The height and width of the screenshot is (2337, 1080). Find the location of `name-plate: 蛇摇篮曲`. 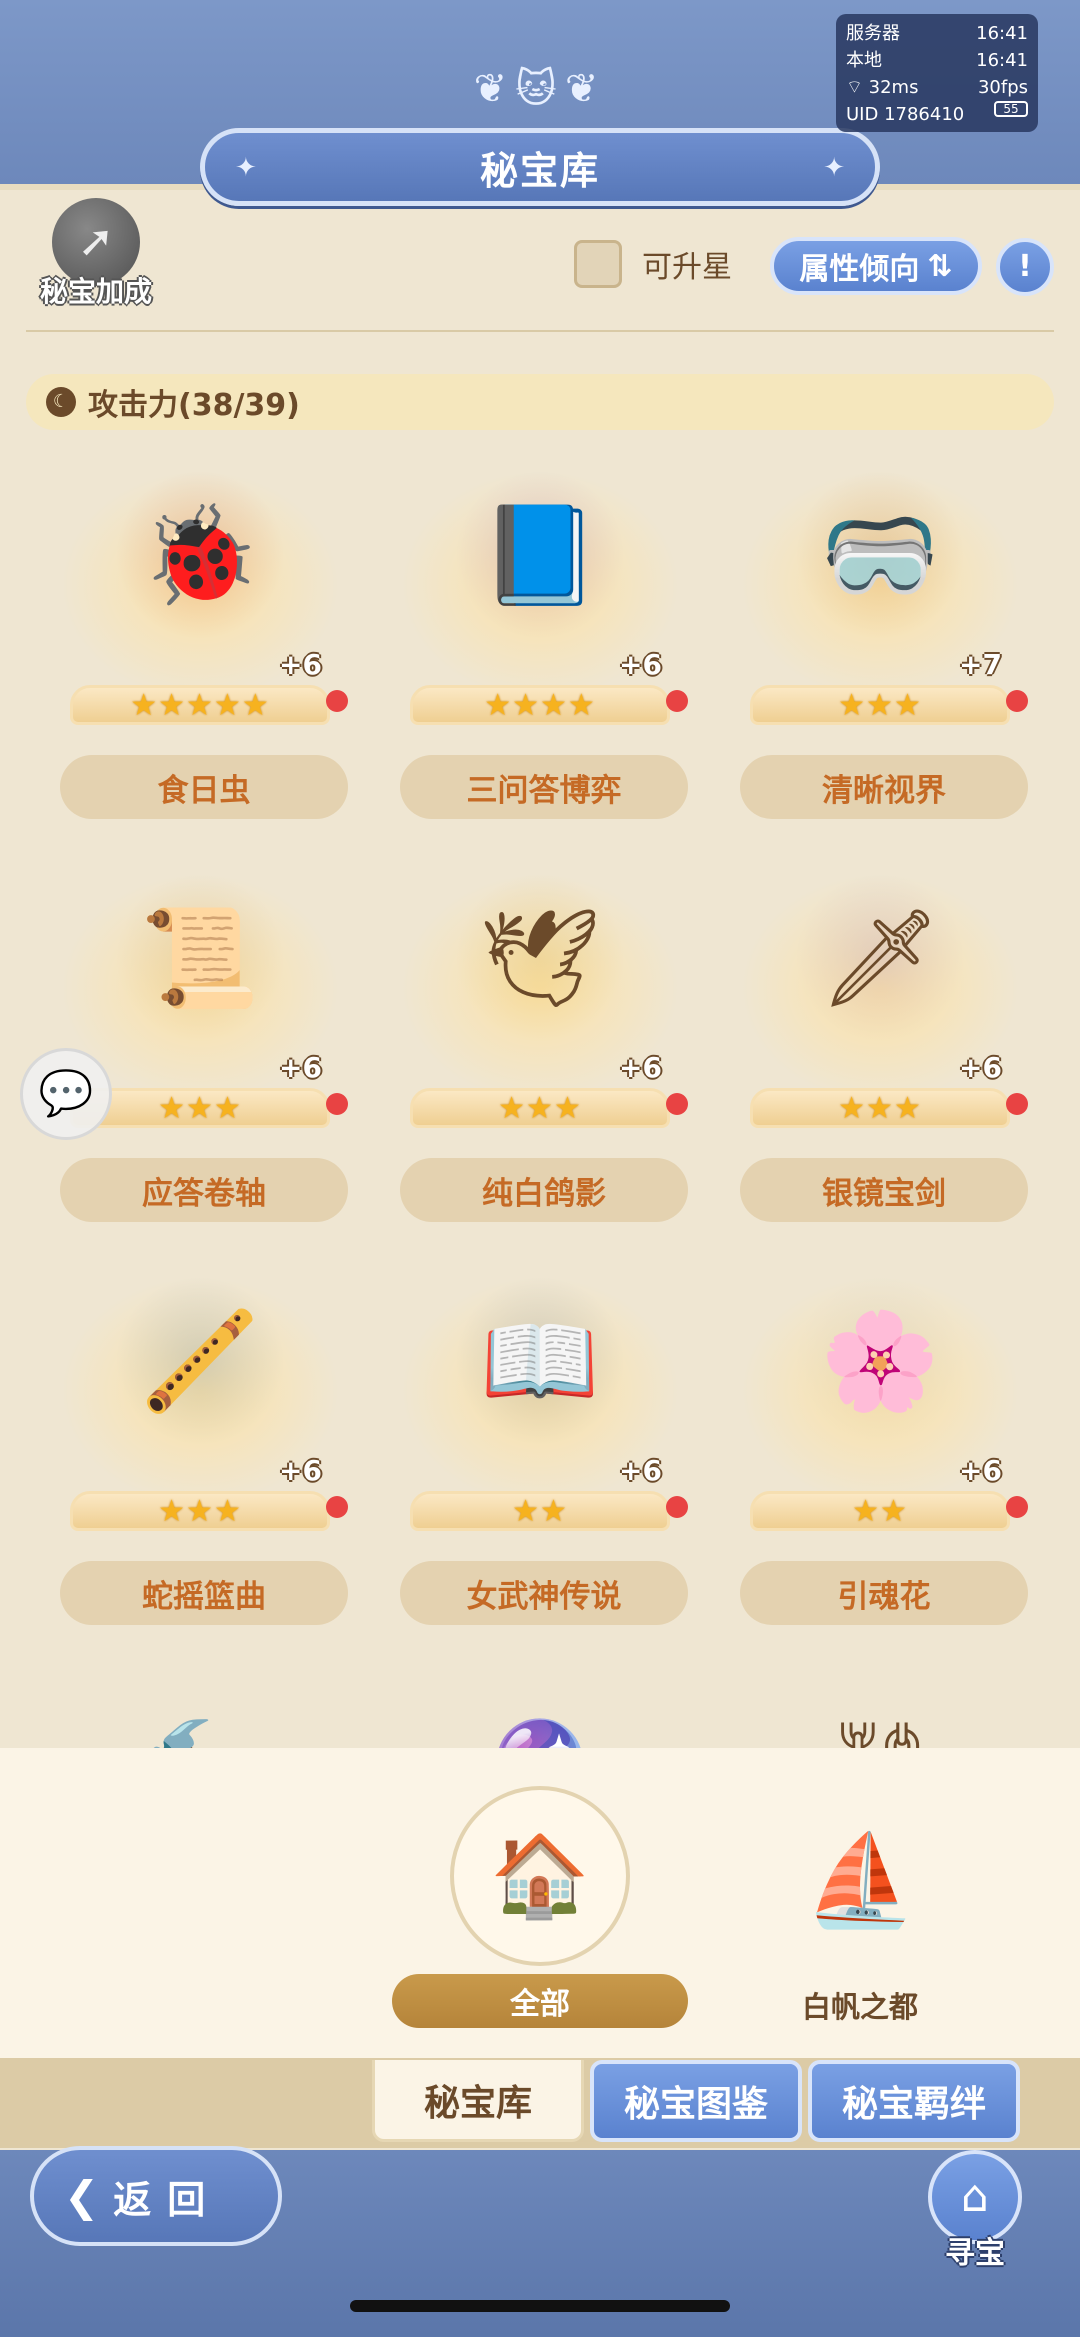

name-plate: 蛇摇篮曲 is located at coordinates (204, 1593).